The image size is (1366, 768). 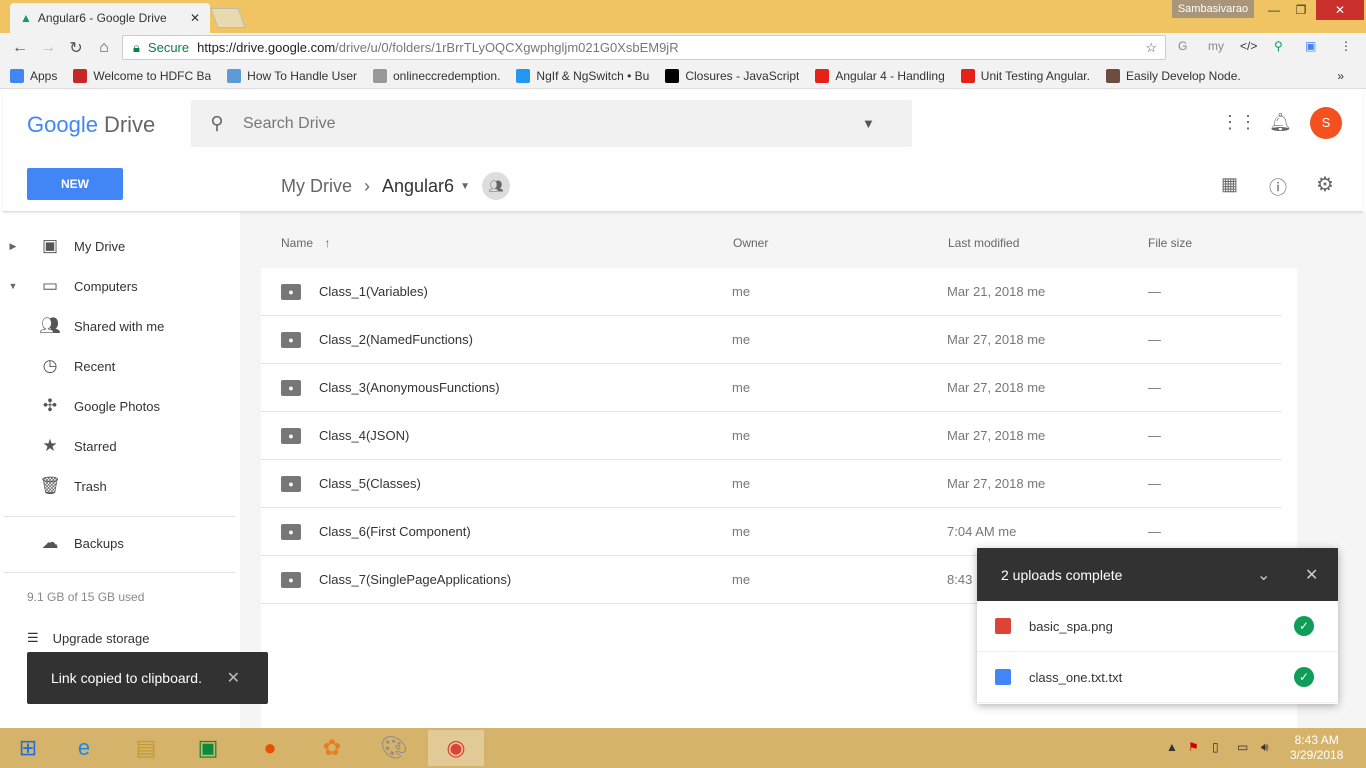 What do you see at coordinates (120, 326) in the screenshot?
I see `sidebar-item: 👥︎ Shared with me` at bounding box center [120, 326].